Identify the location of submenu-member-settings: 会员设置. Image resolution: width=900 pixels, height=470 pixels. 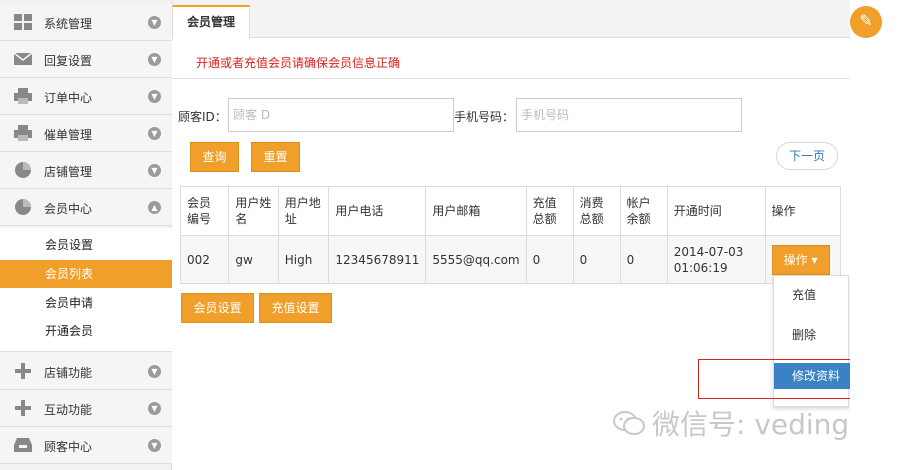
(86, 245).